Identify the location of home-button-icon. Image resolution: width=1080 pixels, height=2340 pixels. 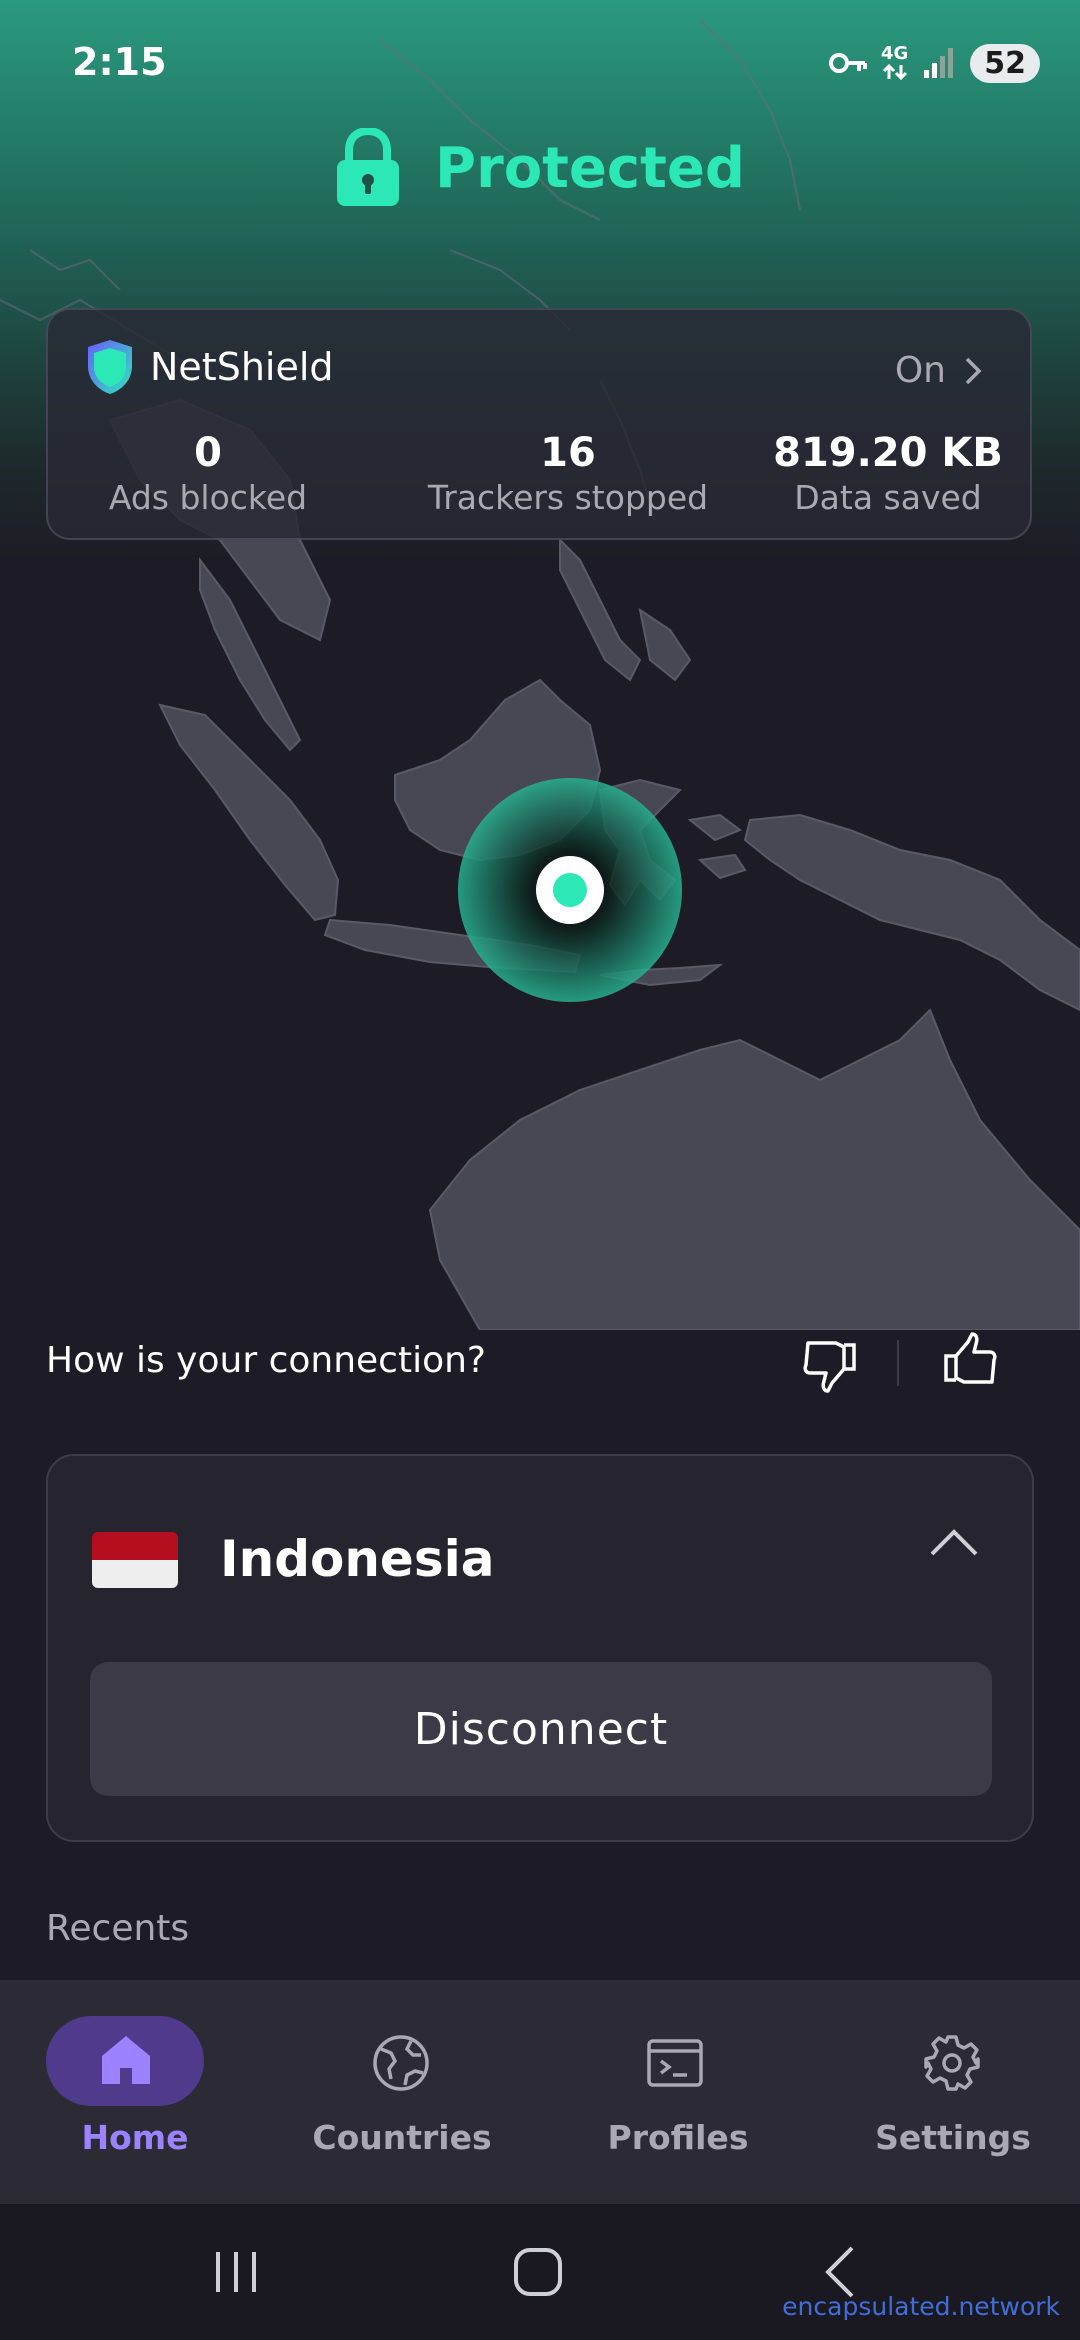
(538, 2272).